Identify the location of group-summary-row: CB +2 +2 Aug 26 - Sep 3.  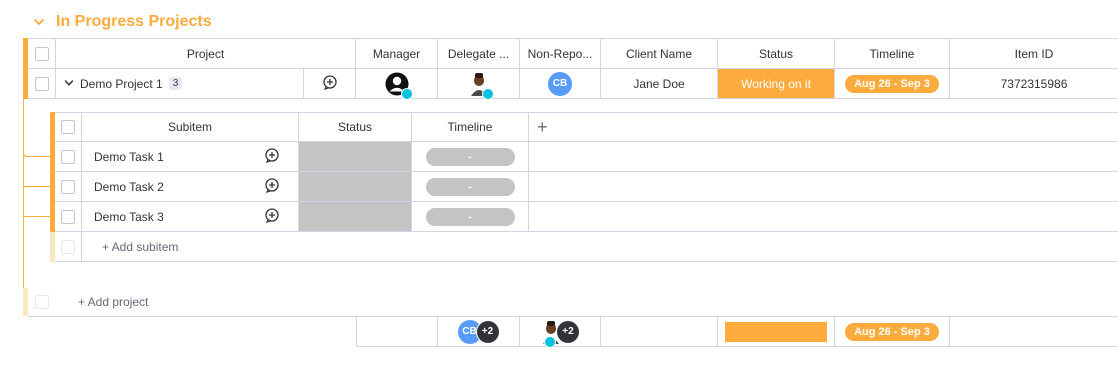
(737, 332).